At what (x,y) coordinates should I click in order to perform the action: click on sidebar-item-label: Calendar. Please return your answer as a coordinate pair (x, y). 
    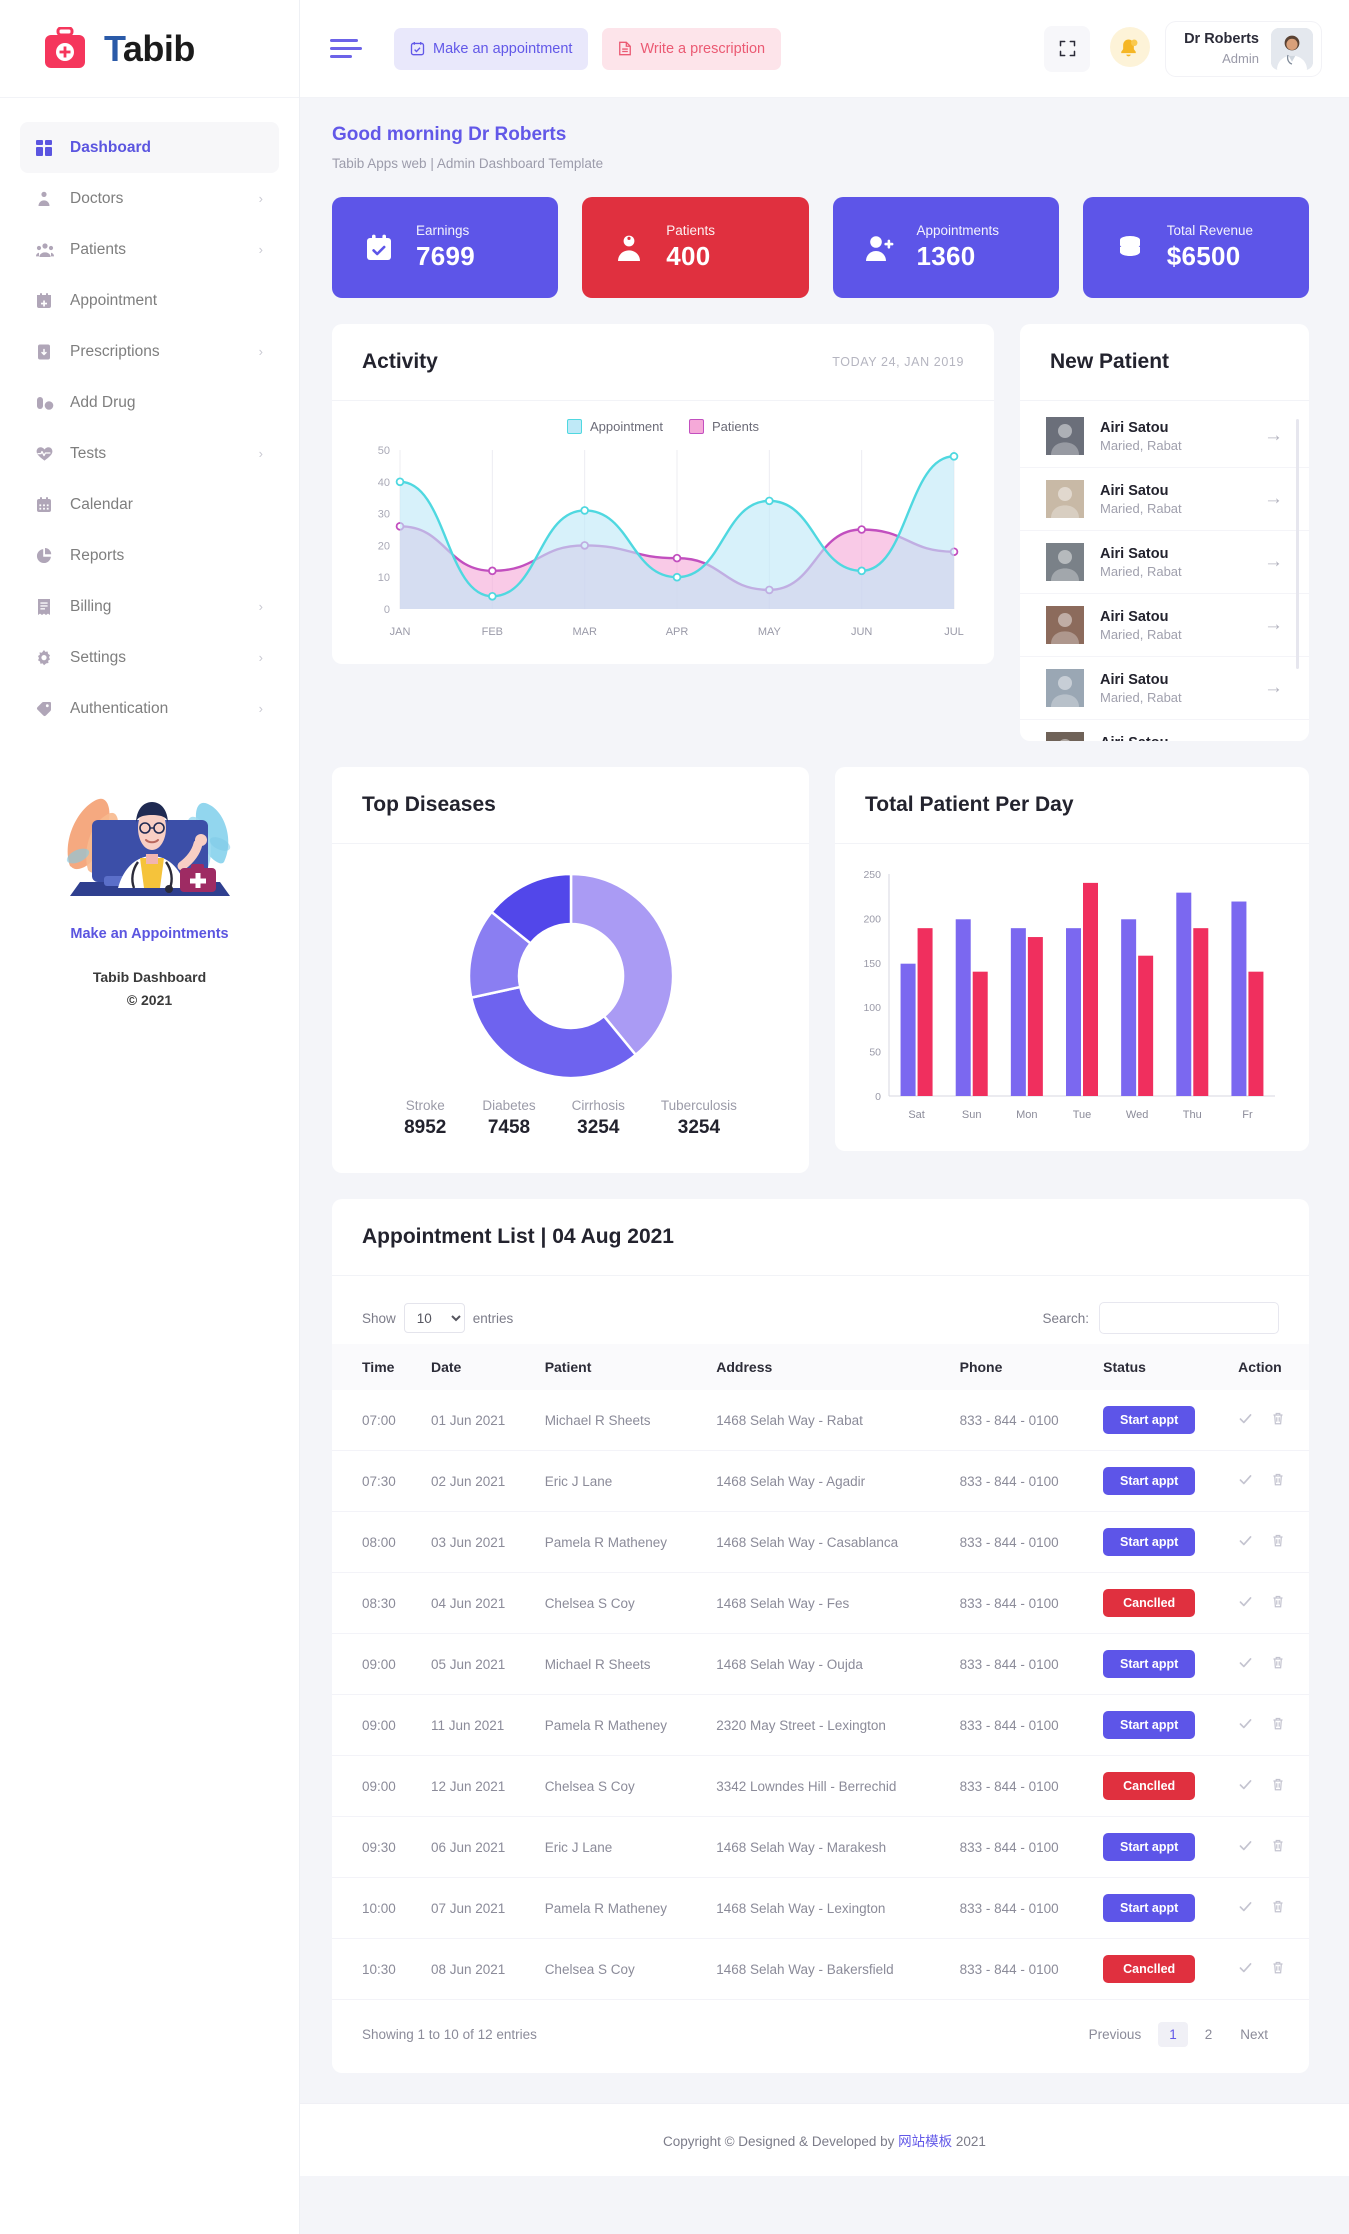
    Looking at the image, I should click on (101, 504).